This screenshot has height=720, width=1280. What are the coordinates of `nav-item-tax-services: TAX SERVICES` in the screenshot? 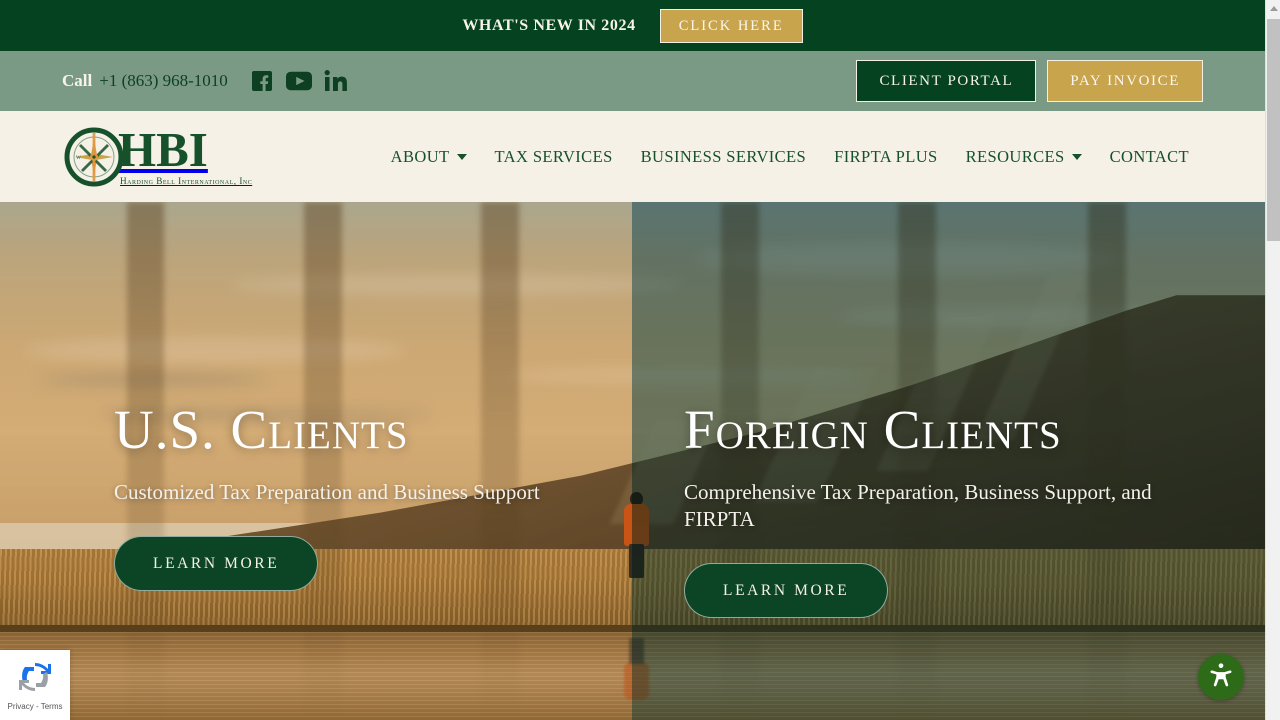 It's located at (554, 157).